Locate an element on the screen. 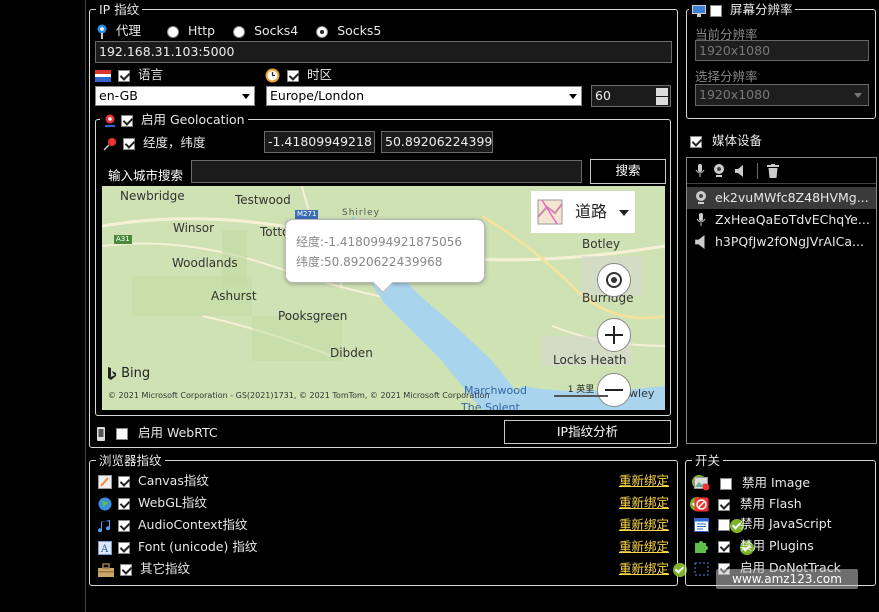 This screenshot has height=612, width=879. speaker-icon is located at coordinates (740, 171).